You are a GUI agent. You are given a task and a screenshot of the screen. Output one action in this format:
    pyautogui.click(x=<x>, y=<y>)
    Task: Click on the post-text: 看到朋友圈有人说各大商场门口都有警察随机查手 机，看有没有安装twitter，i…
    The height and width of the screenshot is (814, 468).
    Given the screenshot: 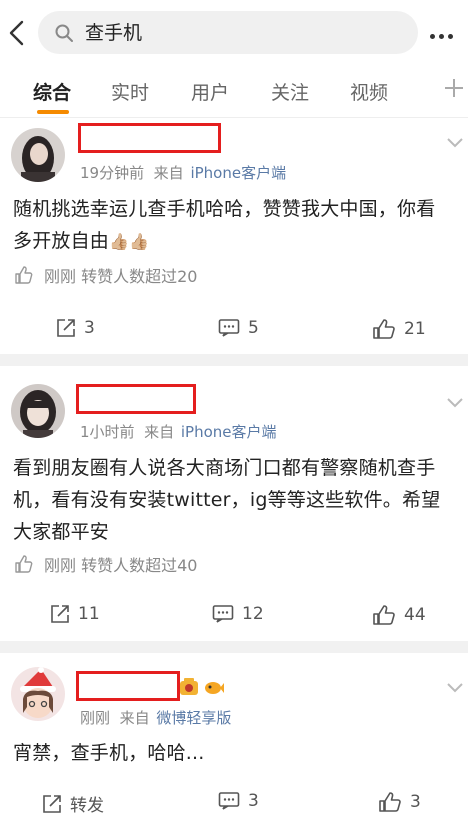 What is the action you would take?
    pyautogui.click(x=237, y=500)
    